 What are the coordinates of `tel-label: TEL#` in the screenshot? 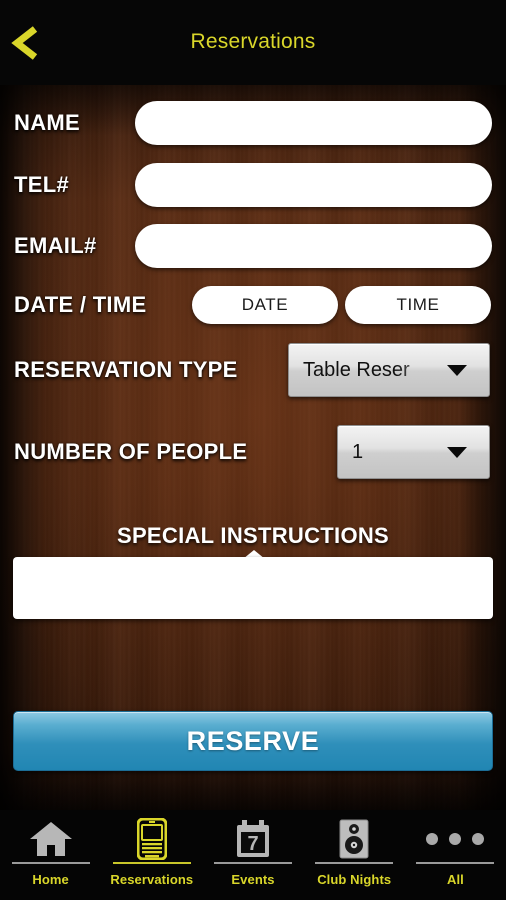 It's located at (41, 184).